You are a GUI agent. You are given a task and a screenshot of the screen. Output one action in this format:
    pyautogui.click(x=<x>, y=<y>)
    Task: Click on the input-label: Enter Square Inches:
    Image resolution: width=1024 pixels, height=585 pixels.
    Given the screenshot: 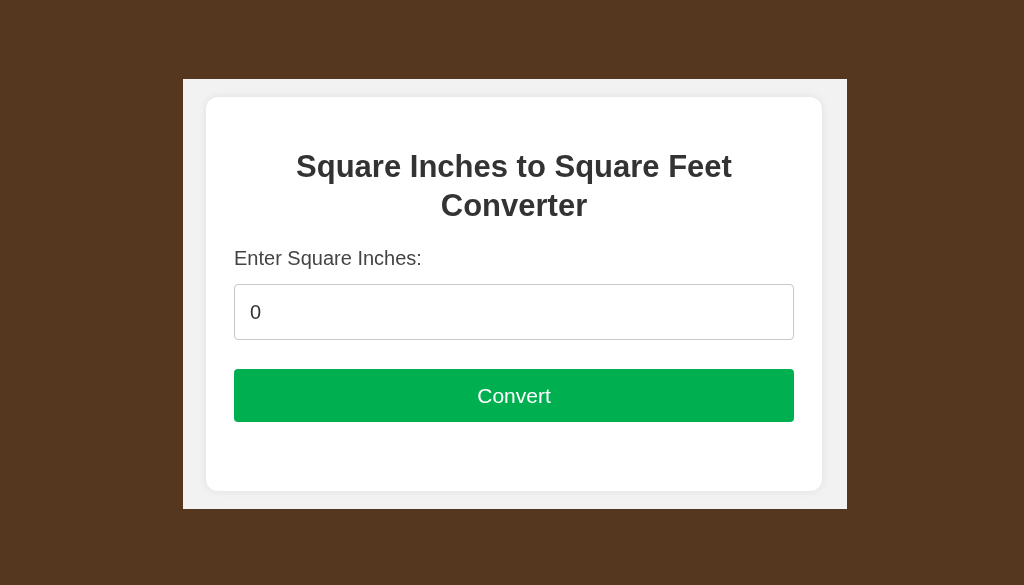 What is the action you would take?
    pyautogui.click(x=328, y=258)
    